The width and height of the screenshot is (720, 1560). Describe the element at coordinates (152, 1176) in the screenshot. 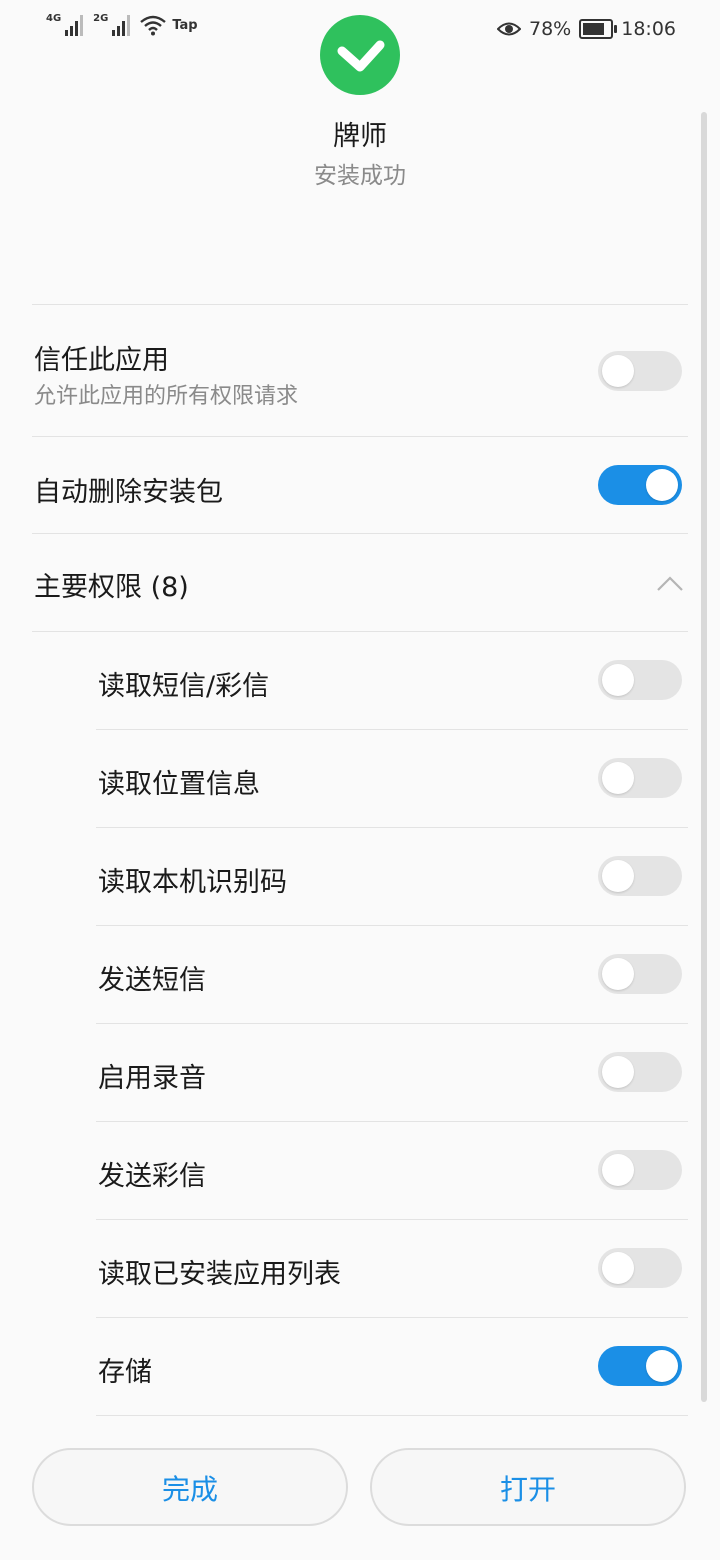

I see `permission-label: 发送彩信` at that location.